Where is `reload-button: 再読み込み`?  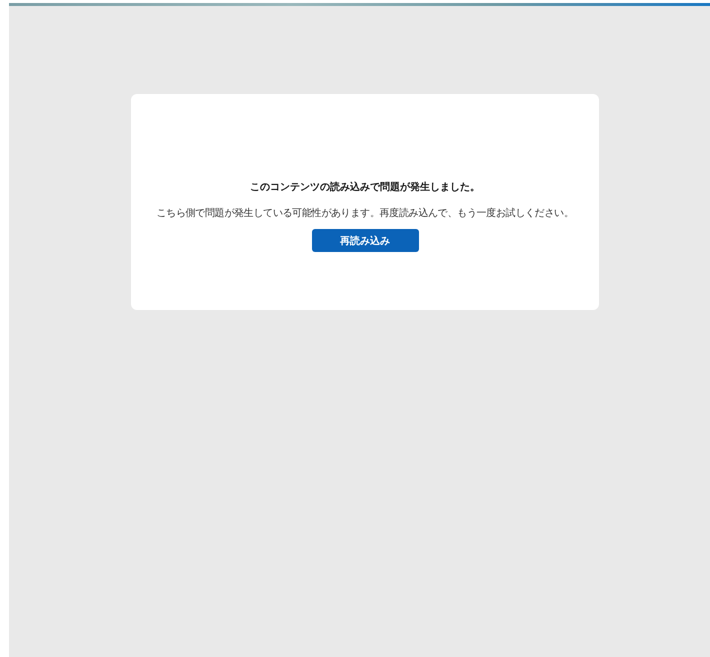 reload-button: 再読み込み is located at coordinates (365, 240).